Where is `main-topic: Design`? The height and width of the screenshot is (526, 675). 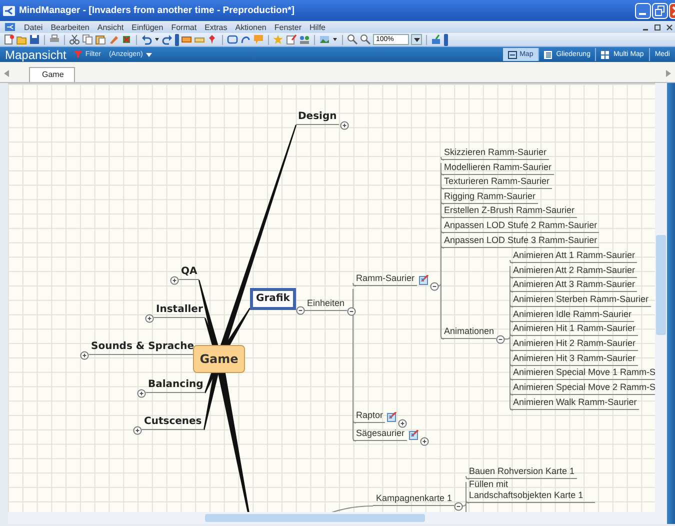 main-topic: Design is located at coordinates (317, 118).